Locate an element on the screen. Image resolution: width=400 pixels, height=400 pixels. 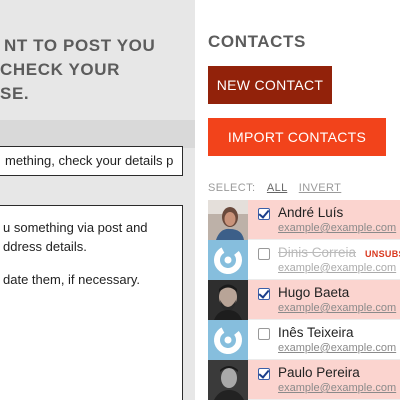
unsubscribed-badge: UNSUBS is located at coordinates (382, 254).